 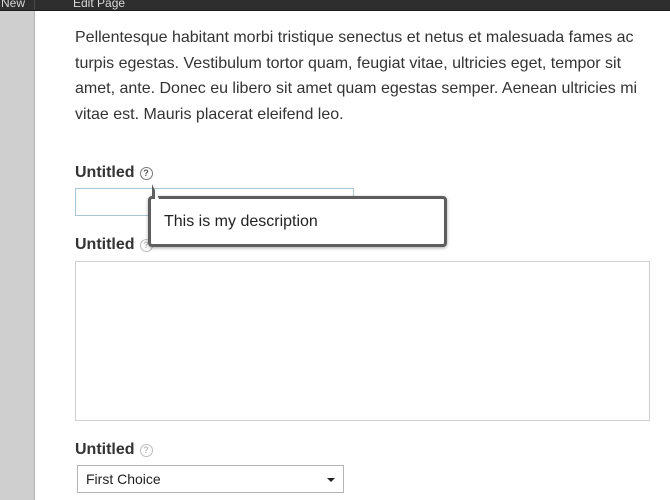 I want to click on field-1-label: Untitled ?, so click(x=114, y=173).